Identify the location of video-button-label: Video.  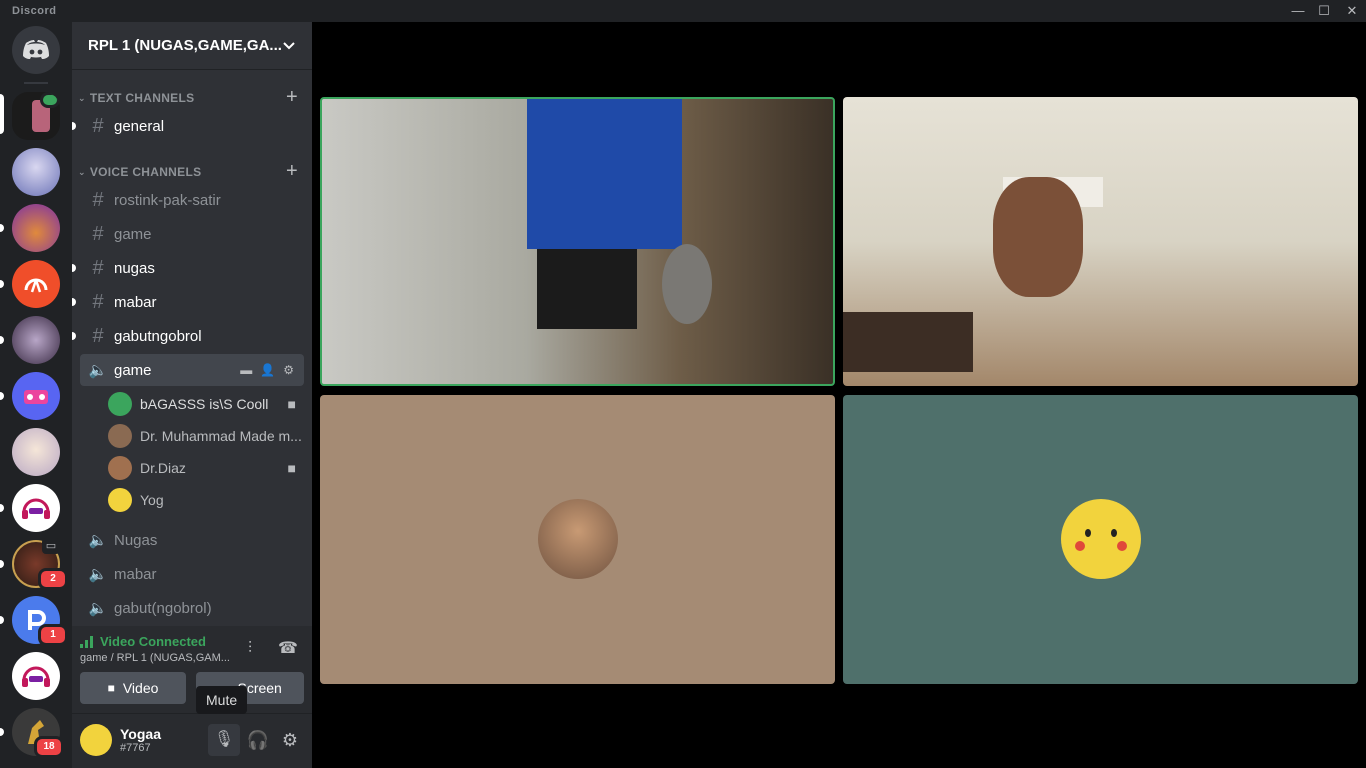
(140, 688).